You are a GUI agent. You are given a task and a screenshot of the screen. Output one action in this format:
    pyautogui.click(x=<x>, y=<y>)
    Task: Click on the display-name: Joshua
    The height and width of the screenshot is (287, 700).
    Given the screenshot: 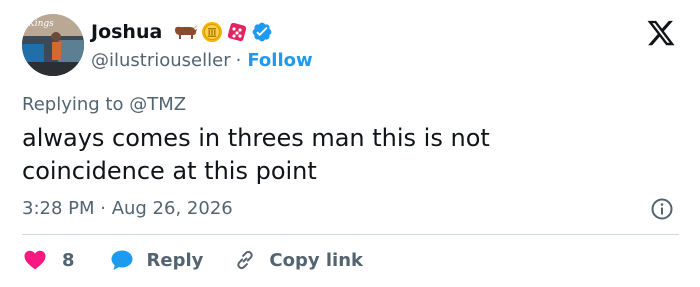 What is the action you would take?
    pyautogui.click(x=126, y=32)
    